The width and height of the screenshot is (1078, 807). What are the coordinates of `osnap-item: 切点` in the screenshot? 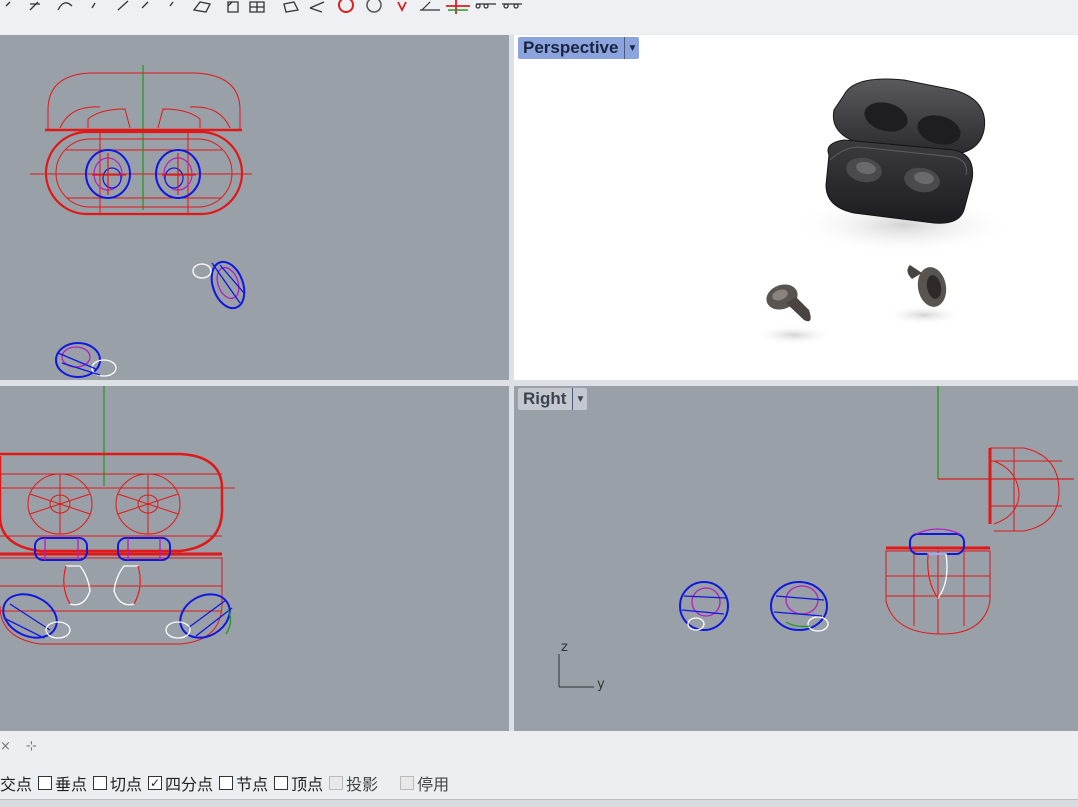 It's located at (117, 783).